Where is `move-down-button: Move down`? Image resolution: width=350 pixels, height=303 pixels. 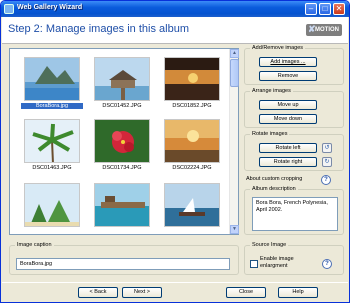
move-down-button: Move down is located at coordinates (288, 119).